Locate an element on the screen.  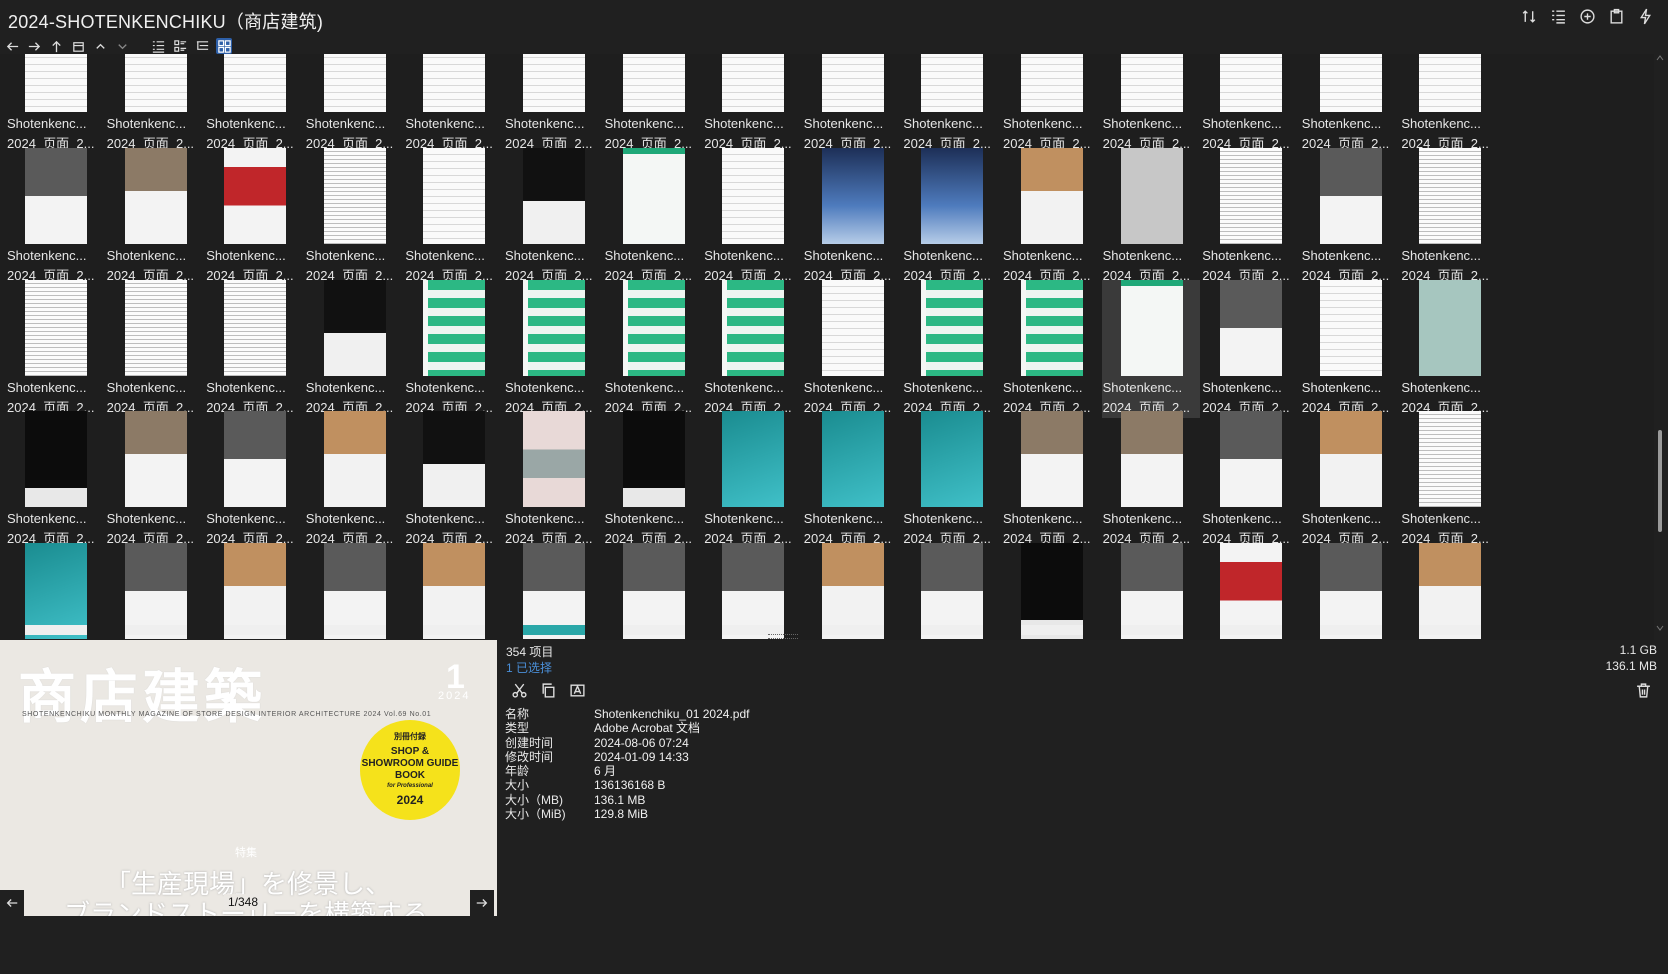
delete-icon is located at coordinates (1643, 690).